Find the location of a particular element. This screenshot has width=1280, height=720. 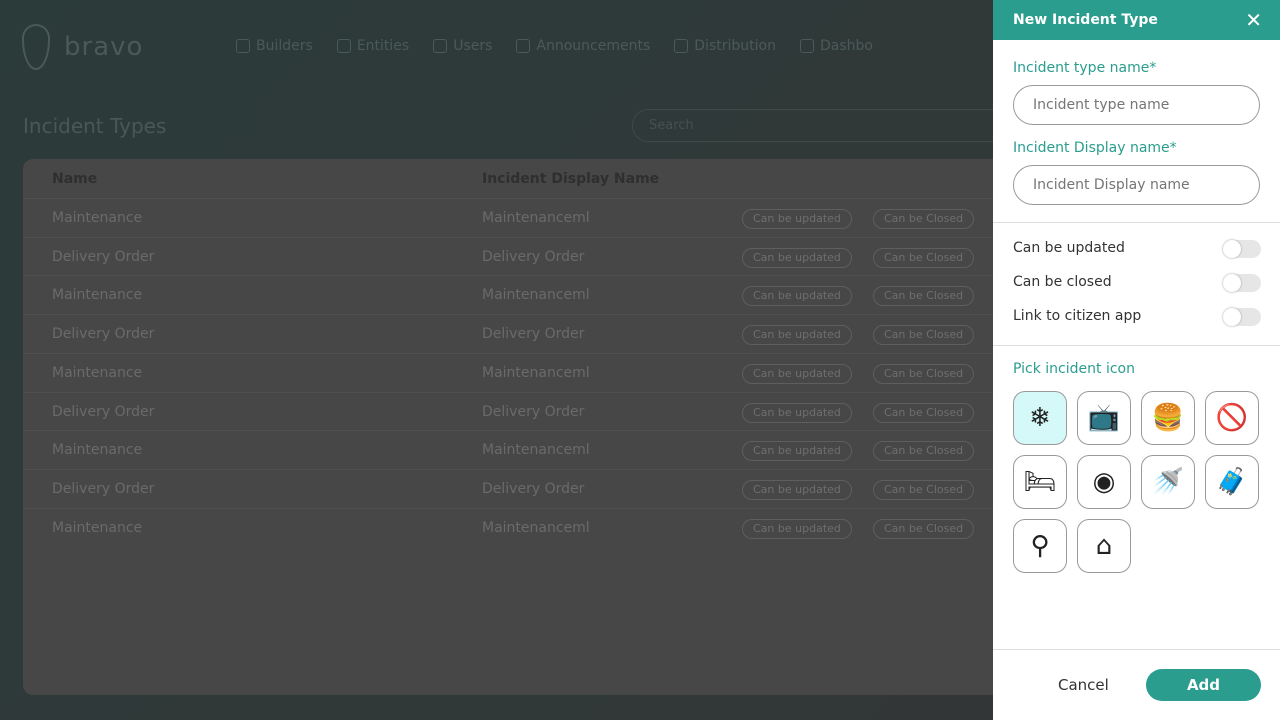

no-car-icon: 🚫 is located at coordinates (1232, 418).